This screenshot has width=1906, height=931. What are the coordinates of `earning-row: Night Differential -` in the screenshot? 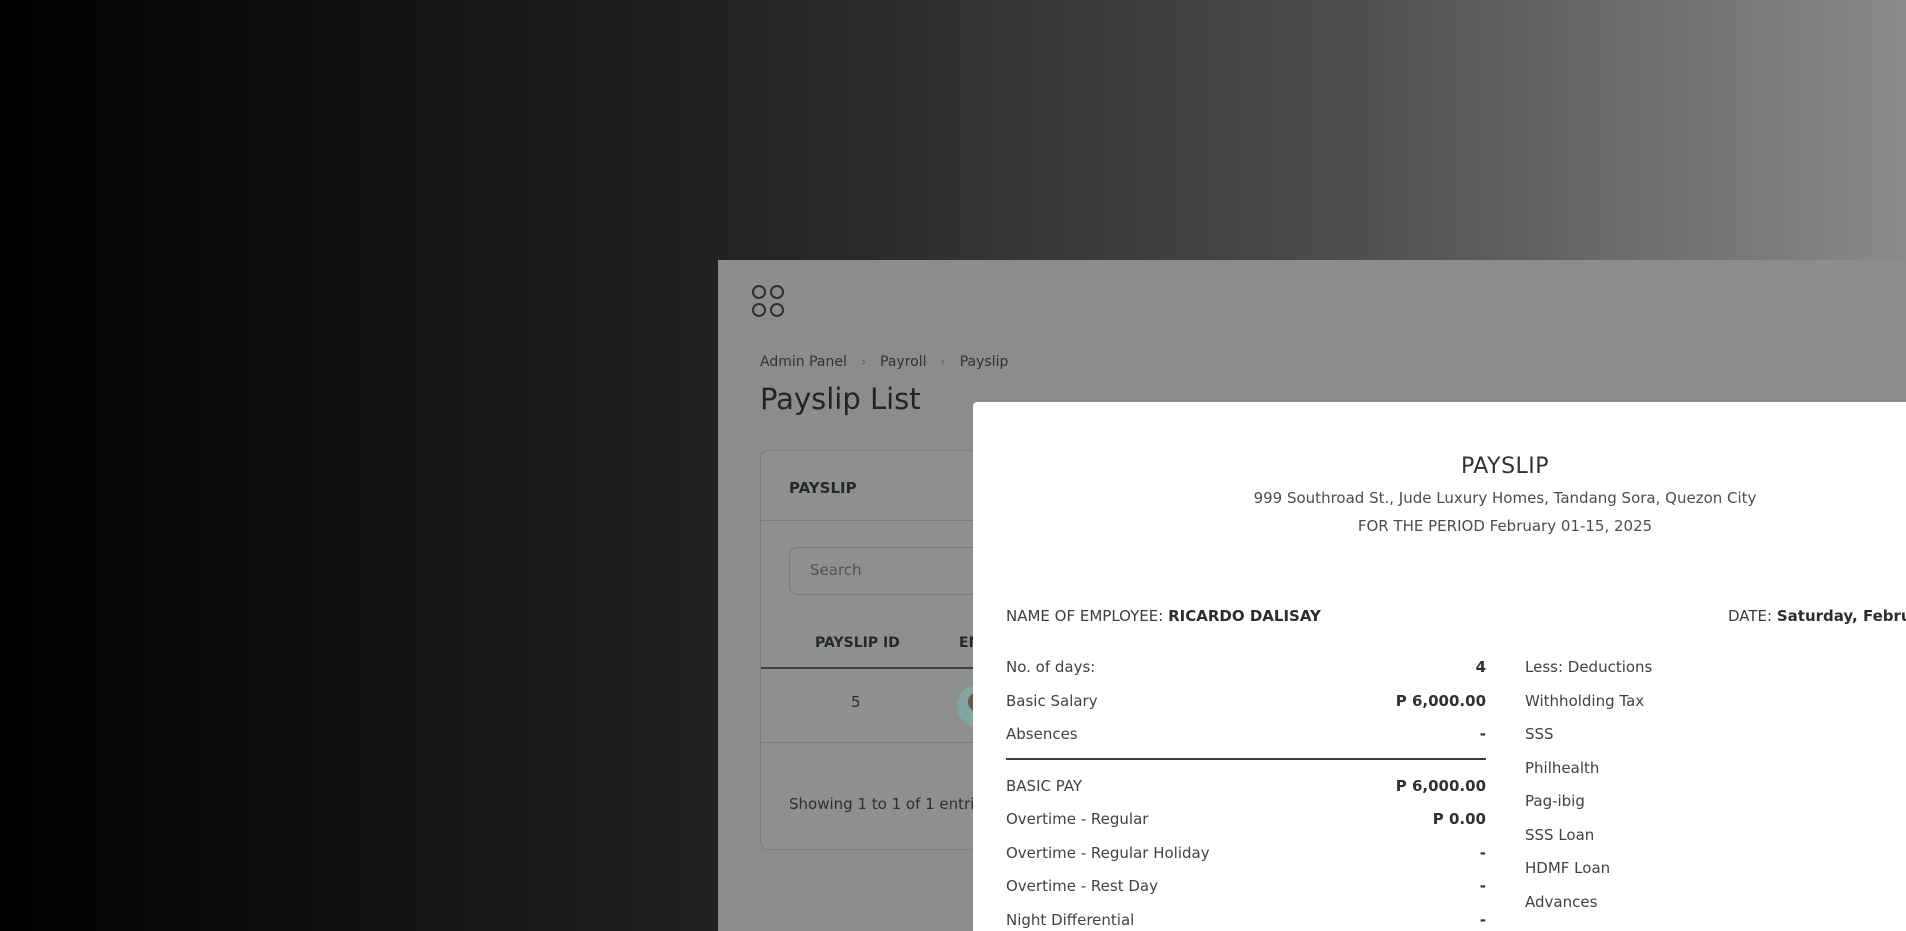 It's located at (1246, 917).